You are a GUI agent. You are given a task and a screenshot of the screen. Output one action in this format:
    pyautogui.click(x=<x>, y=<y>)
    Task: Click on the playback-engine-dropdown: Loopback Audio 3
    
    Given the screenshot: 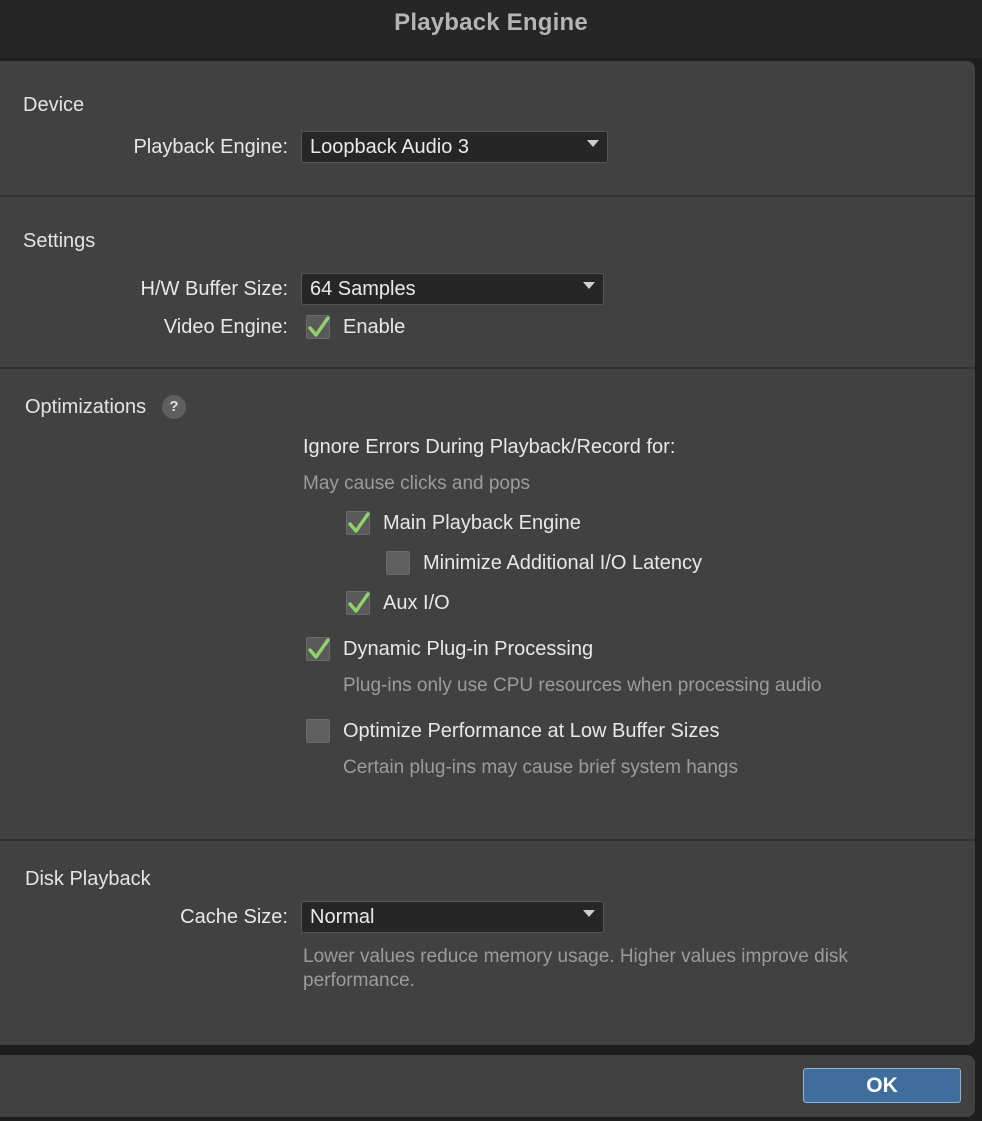 What is the action you would take?
    pyautogui.click(x=454, y=147)
    